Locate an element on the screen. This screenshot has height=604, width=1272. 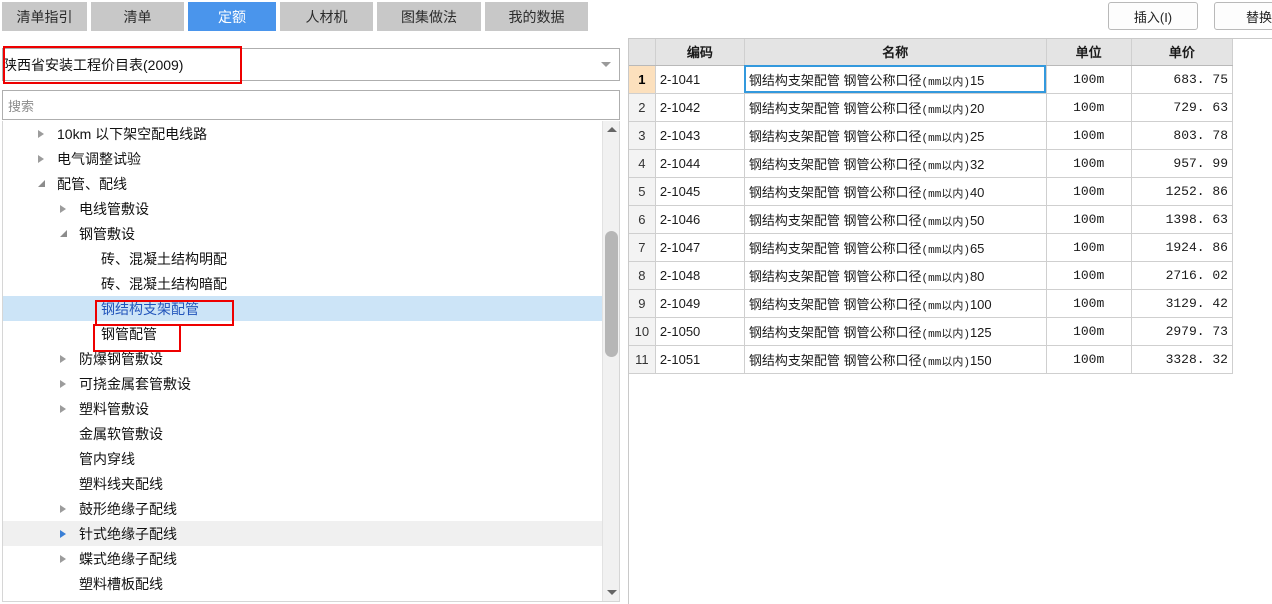
cell-price: 2979. 73 is located at coordinates (1182, 331).